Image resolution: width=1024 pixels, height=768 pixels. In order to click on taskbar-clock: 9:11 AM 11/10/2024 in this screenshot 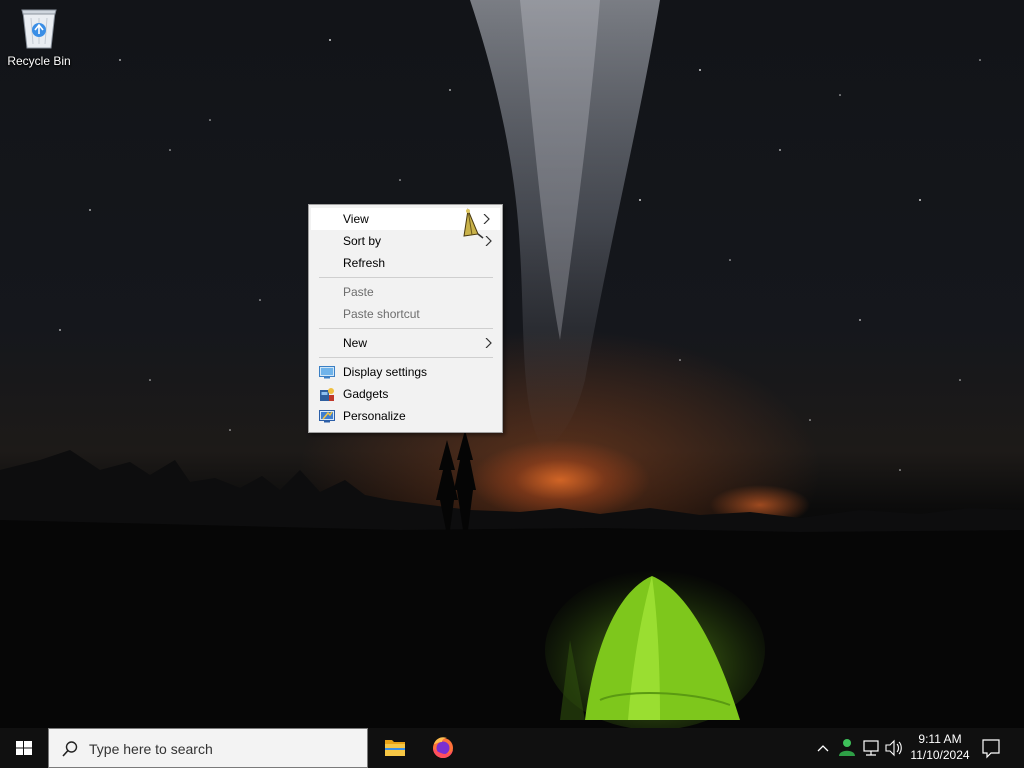, I will do `click(940, 747)`.